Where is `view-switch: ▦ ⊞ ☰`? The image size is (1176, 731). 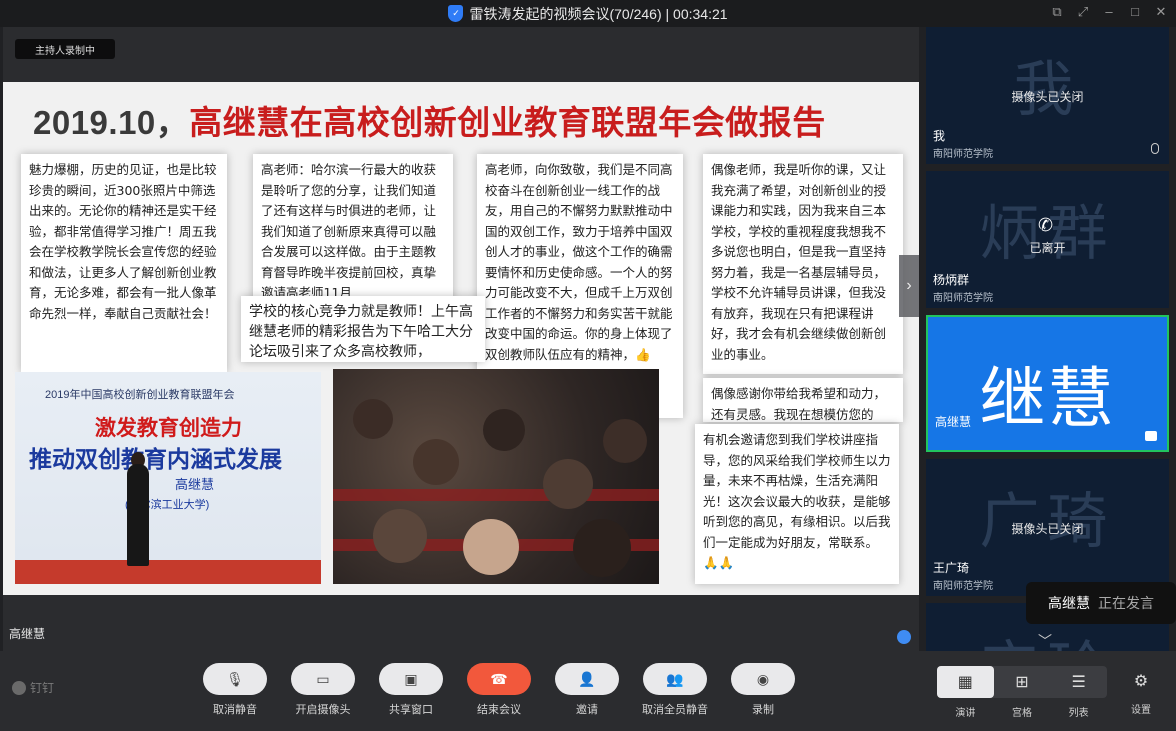 view-switch: ▦ ⊞ ☰ is located at coordinates (1022, 682).